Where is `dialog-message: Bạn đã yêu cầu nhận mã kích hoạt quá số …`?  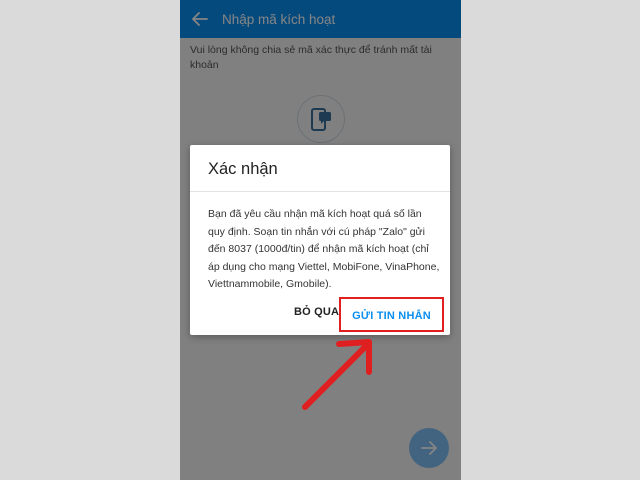
dialog-message: Bạn đã yêu cầu nhận mã kích hoạt quá số … is located at coordinates (324, 249).